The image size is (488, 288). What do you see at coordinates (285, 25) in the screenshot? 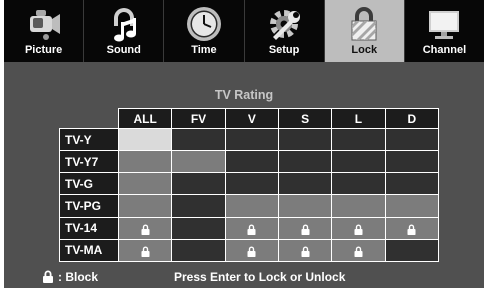
I see `wrench-gear-icon` at bounding box center [285, 25].